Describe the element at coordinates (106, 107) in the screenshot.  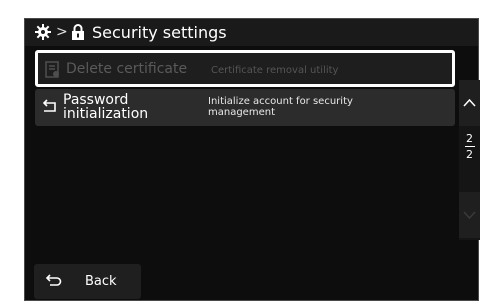
I see `menu-item-label: Password initialization` at that location.